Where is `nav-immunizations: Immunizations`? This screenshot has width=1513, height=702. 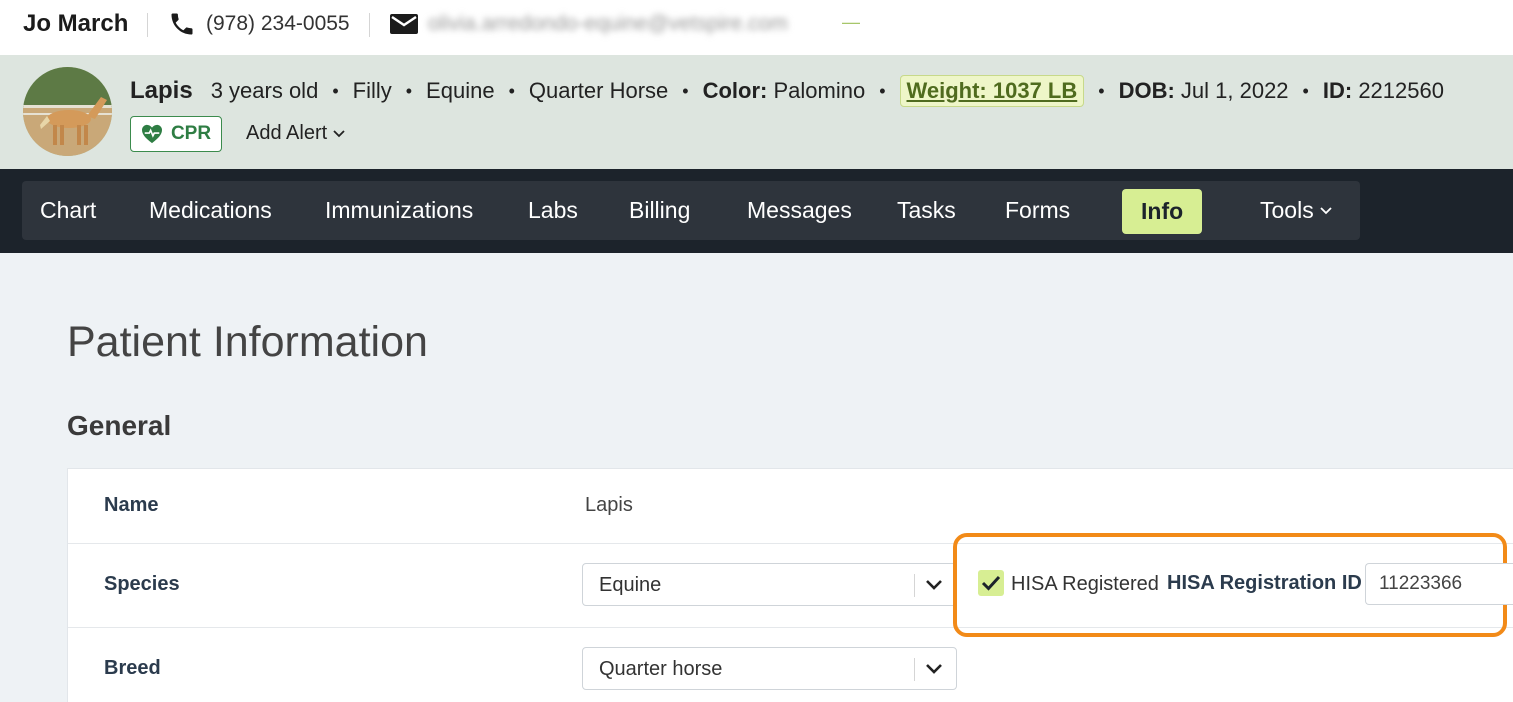 nav-immunizations: Immunizations is located at coordinates (399, 210).